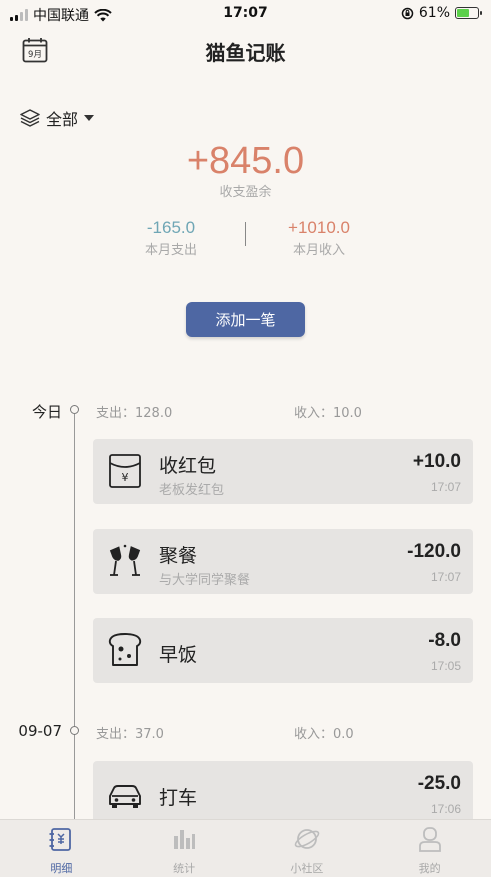 Image resolution: width=491 pixels, height=877 pixels. What do you see at coordinates (429, 868) in the screenshot?
I see `tab-label: 我的` at bounding box center [429, 868].